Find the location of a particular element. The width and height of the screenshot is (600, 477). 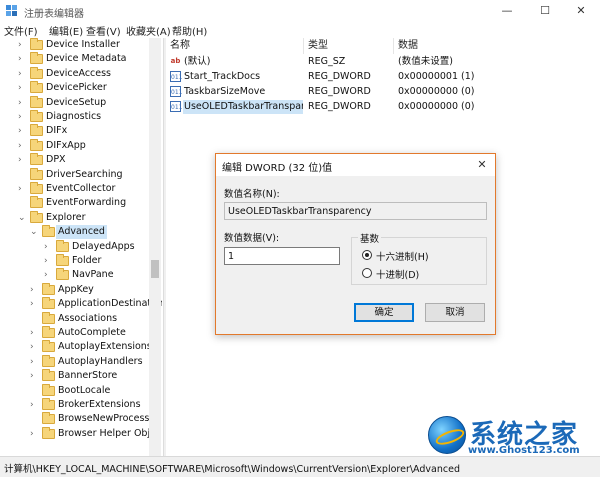

tree-item: › DIFxApp is located at coordinates (75, 145).